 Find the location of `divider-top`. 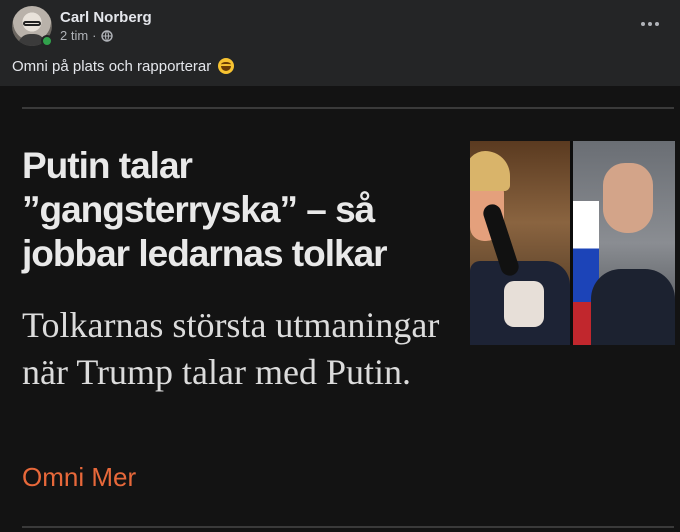

divider-top is located at coordinates (348, 108).